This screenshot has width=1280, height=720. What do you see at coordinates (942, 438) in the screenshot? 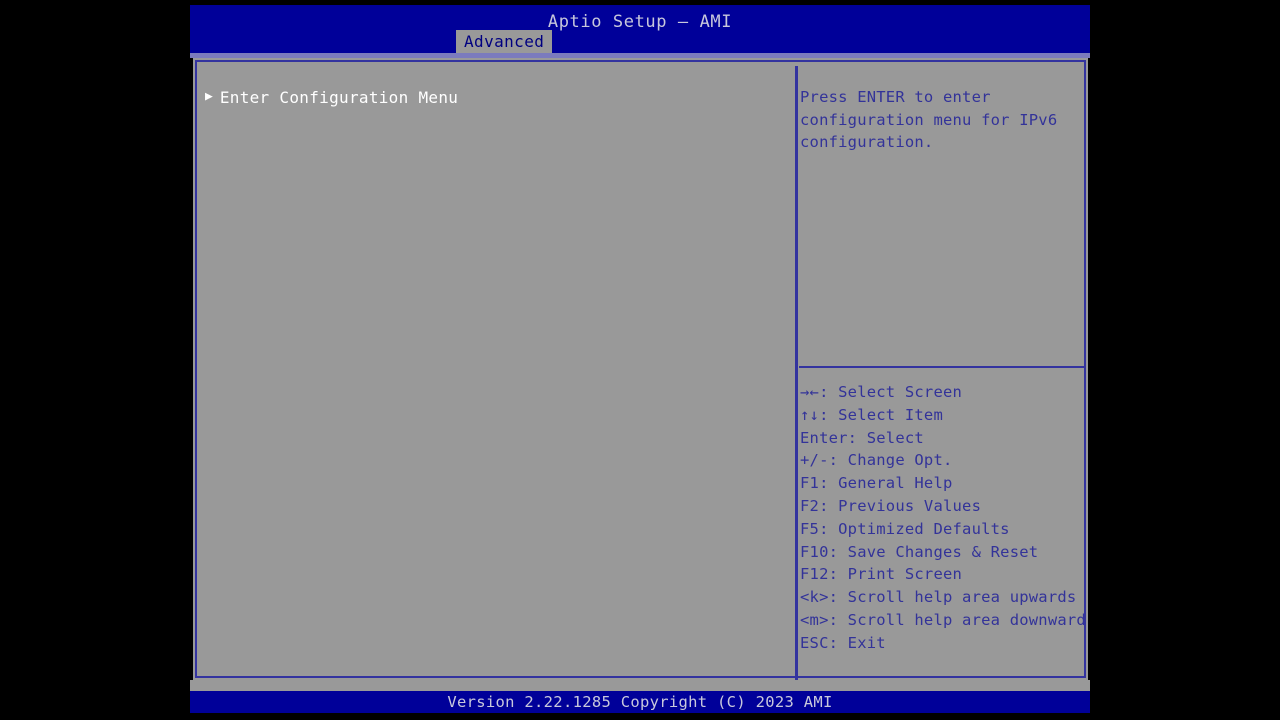
I see `legend-row: Enter: Select` at bounding box center [942, 438].